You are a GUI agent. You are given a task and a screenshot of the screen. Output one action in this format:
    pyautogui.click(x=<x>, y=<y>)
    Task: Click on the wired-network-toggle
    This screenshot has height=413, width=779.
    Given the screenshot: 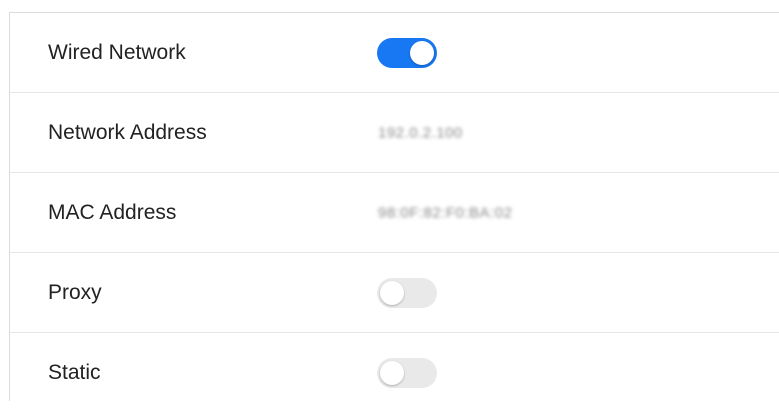 What is the action you would take?
    pyautogui.click(x=407, y=52)
    